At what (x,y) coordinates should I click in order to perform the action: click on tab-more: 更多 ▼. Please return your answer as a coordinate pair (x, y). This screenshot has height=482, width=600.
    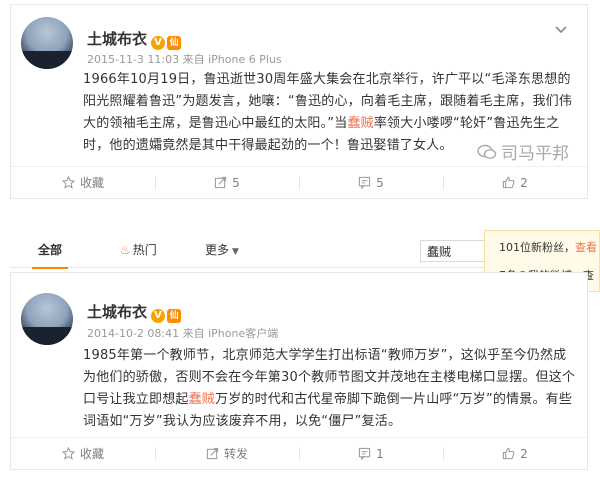
    Looking at the image, I should click on (222, 251).